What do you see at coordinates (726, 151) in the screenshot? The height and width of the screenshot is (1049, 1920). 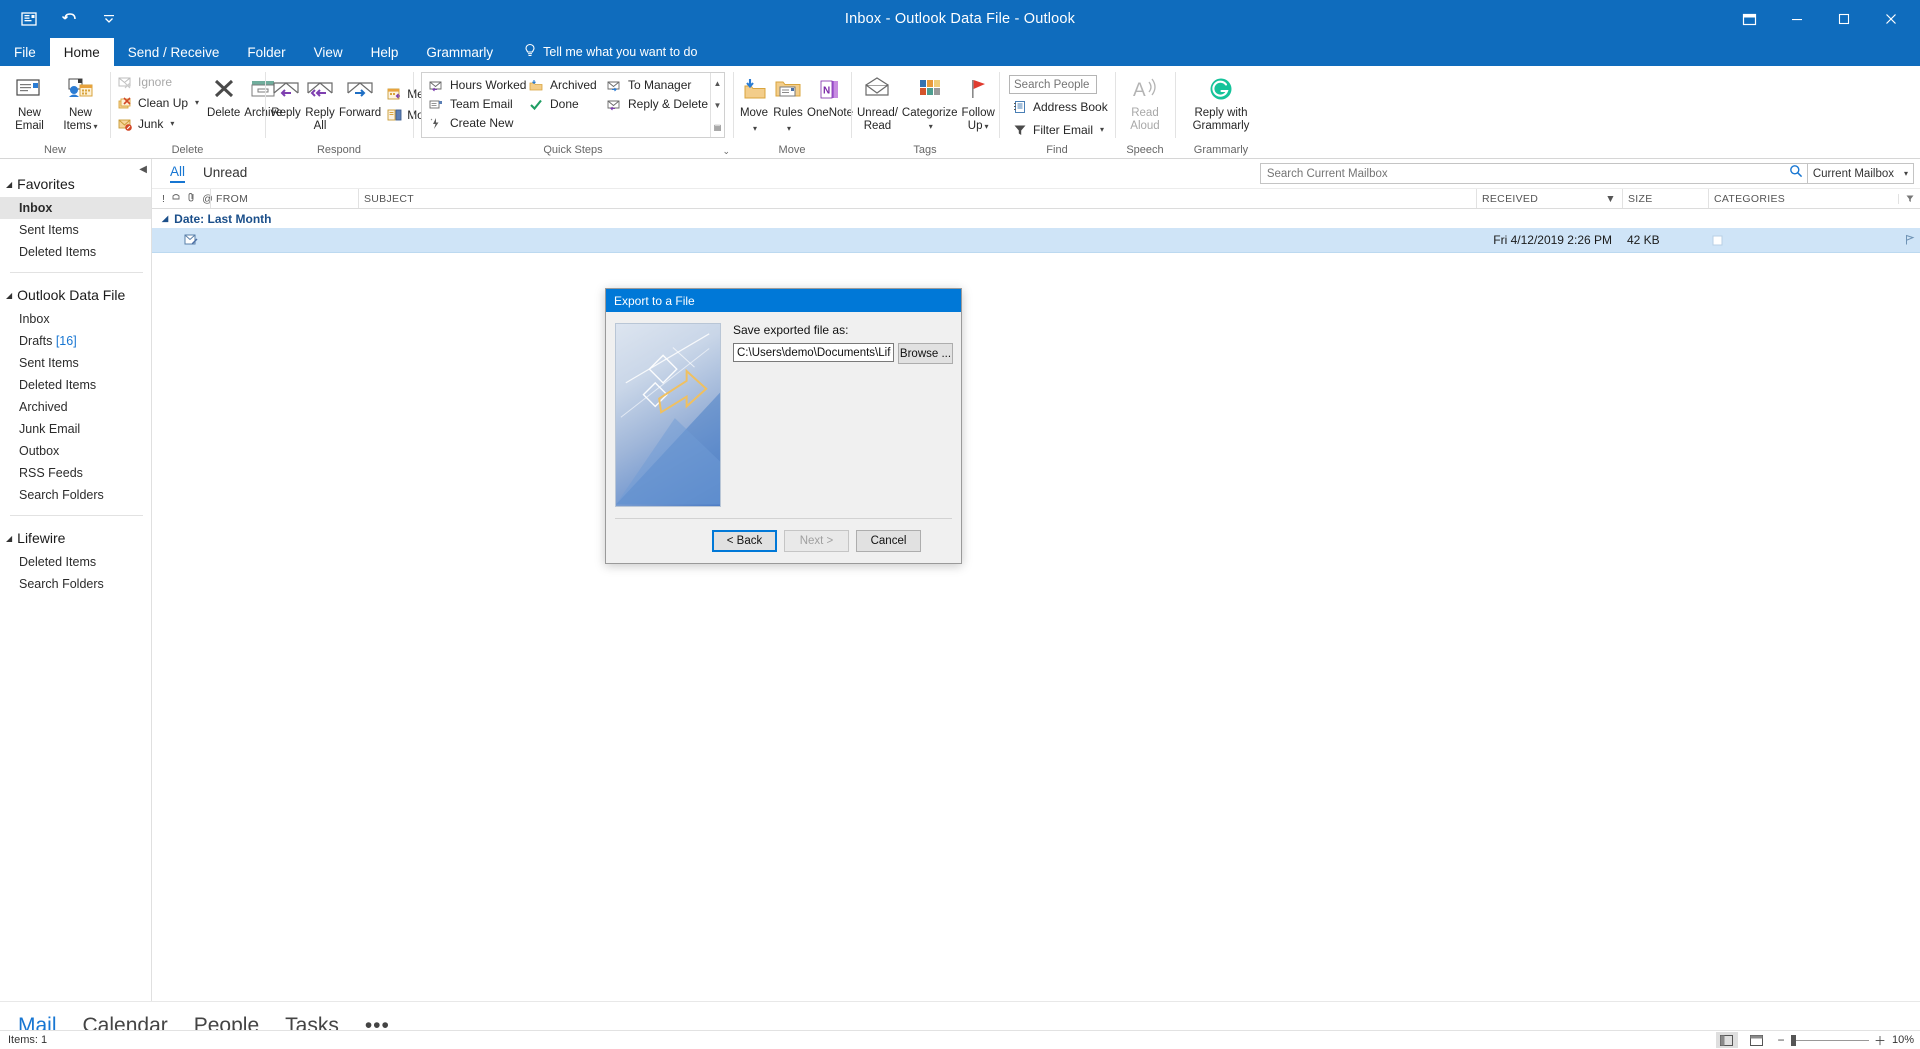 I see `quick-steps-dialog-launcher: ⌄` at bounding box center [726, 151].